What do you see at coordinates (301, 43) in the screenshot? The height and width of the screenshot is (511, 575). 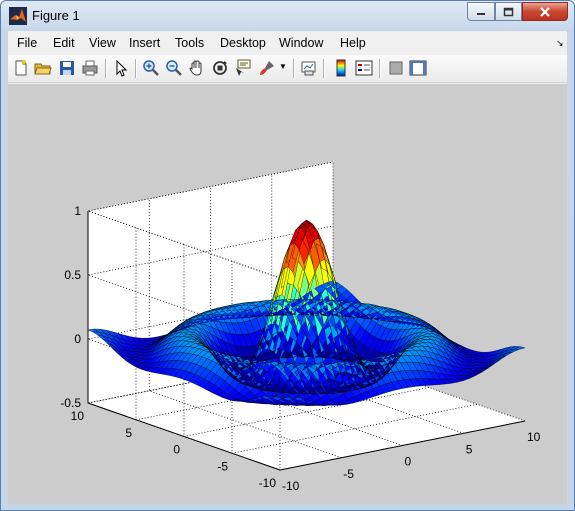 I see `menu-window: Window` at bounding box center [301, 43].